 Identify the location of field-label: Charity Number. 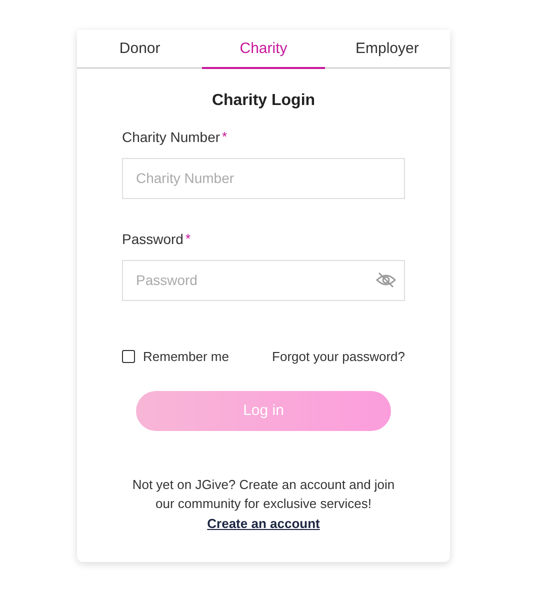
(171, 137).